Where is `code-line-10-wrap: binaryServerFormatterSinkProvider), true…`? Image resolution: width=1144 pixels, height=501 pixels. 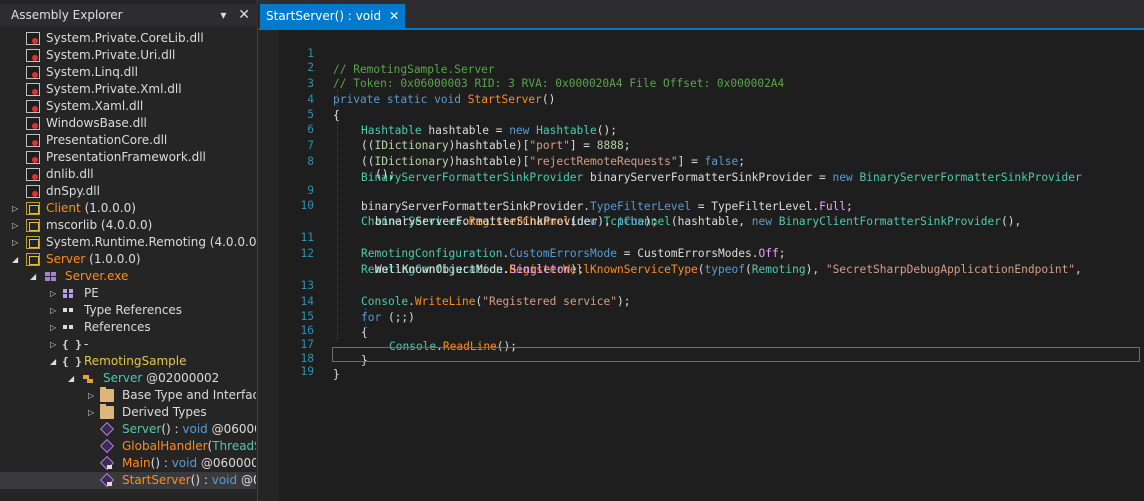 code-line-10-wrap: binaryServerFormatterSinkProvider), true… is located at coordinates (709, 213).